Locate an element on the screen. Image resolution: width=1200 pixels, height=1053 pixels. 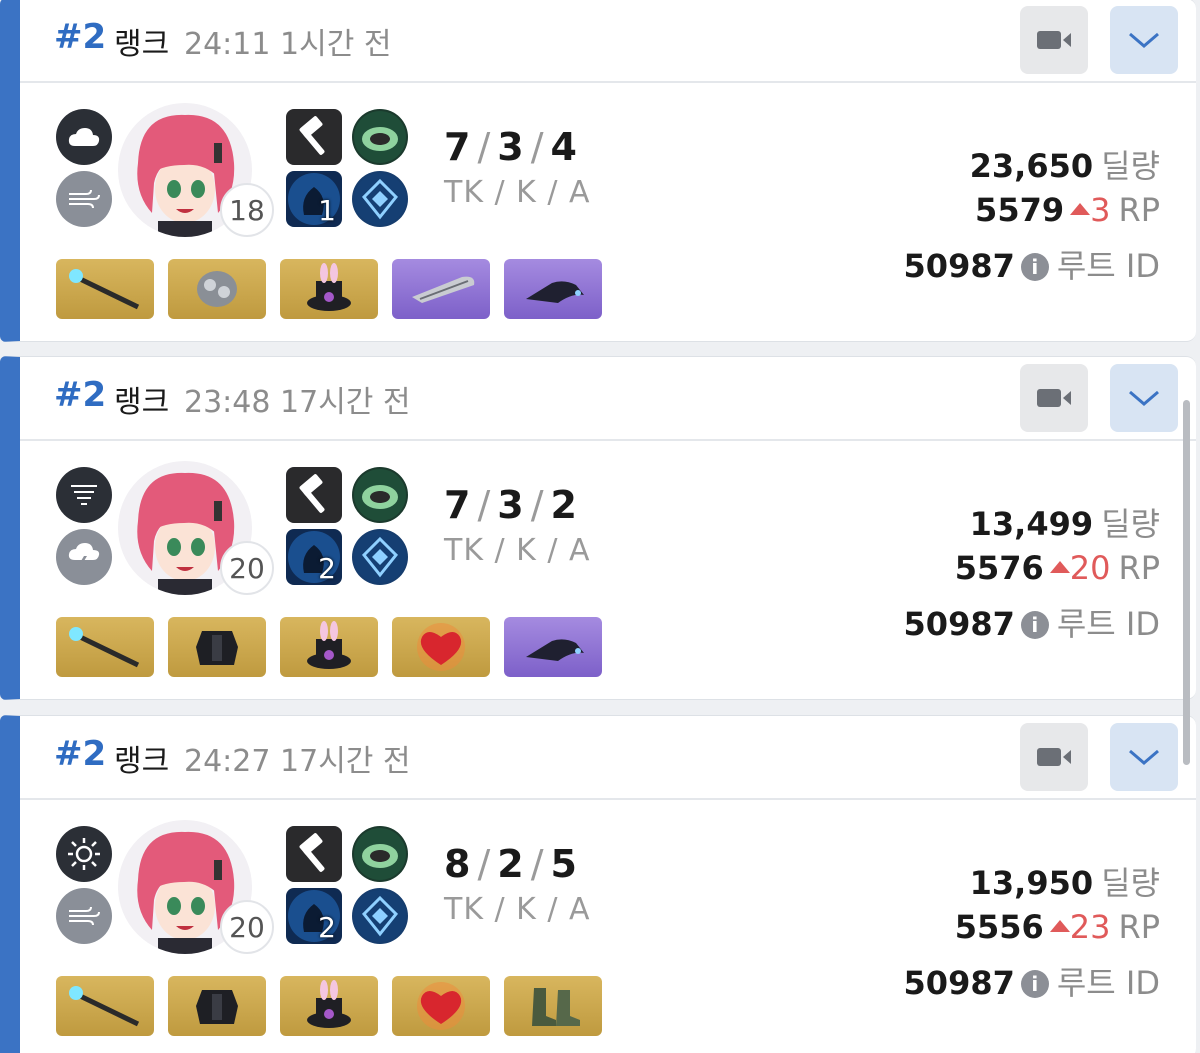
kda-a: 2 is located at coordinates (564, 505).